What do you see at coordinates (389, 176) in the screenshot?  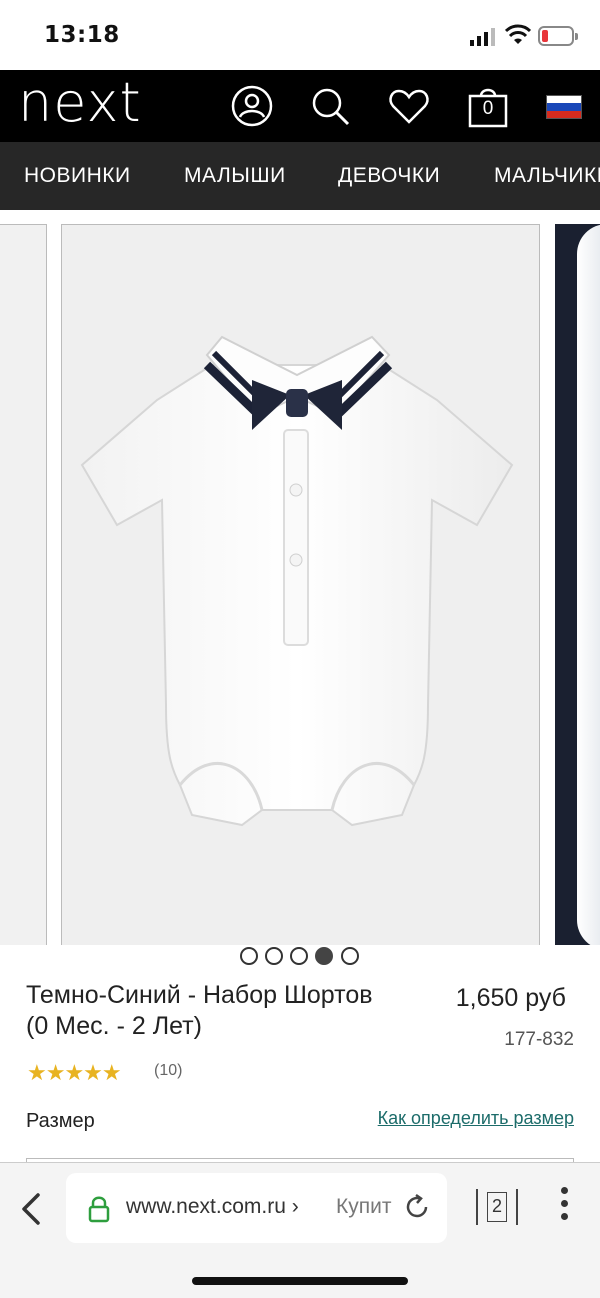 I see `nav-item-devochki: ДЕВОЧКИ` at bounding box center [389, 176].